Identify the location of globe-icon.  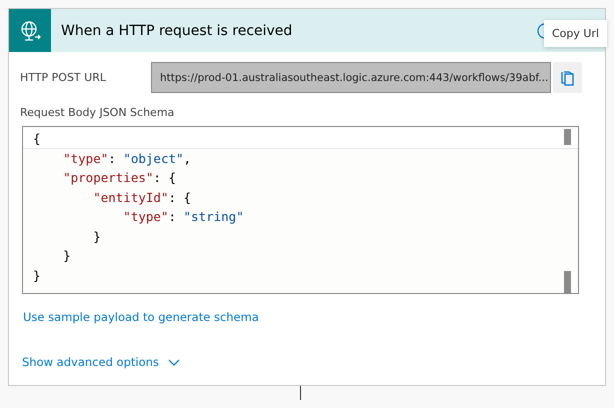
(30, 31).